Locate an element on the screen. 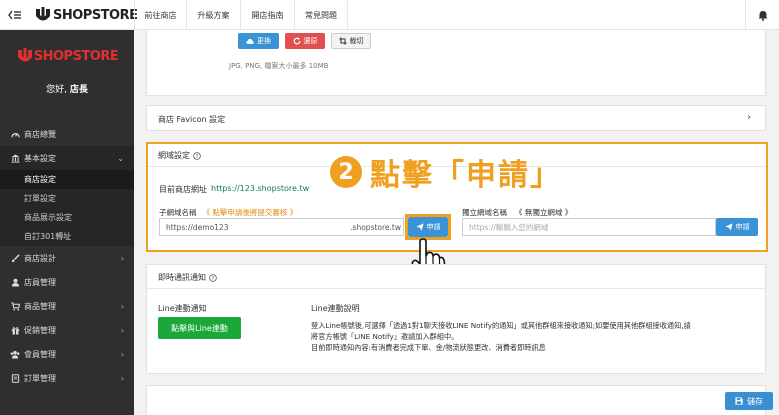 The width and height of the screenshot is (779, 415). favicon-card: 商店 Favicon 設定 › is located at coordinates (456, 118).